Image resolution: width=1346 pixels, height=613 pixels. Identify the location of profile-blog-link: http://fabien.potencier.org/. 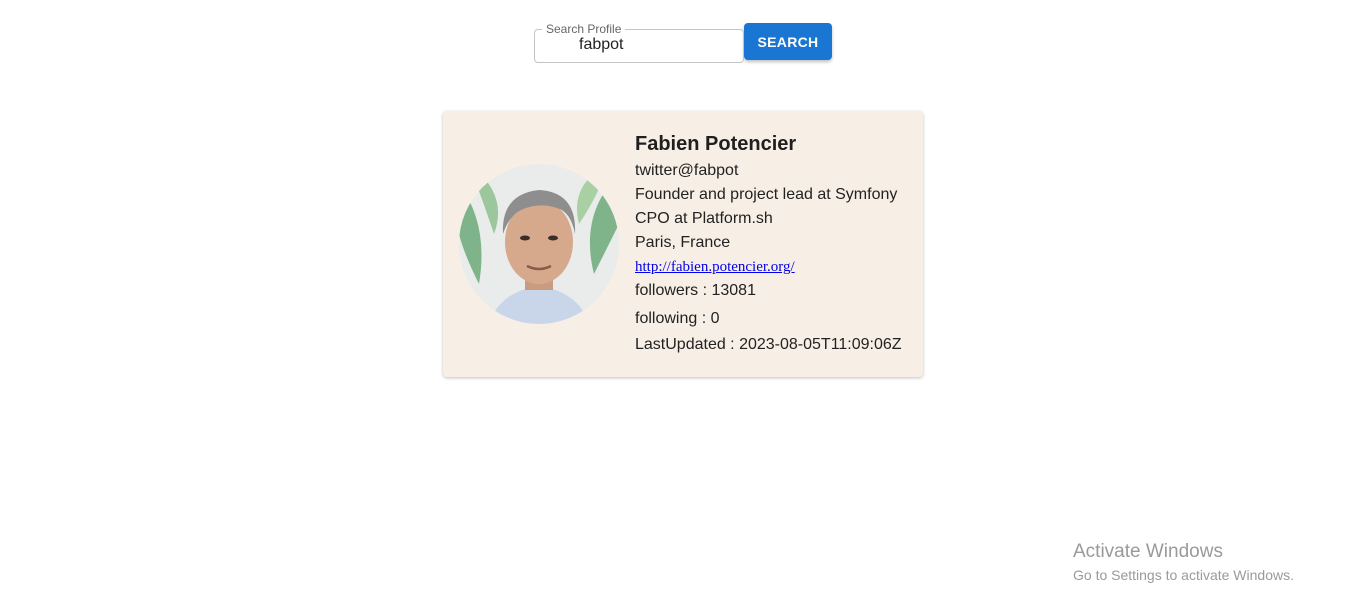
(715, 267).